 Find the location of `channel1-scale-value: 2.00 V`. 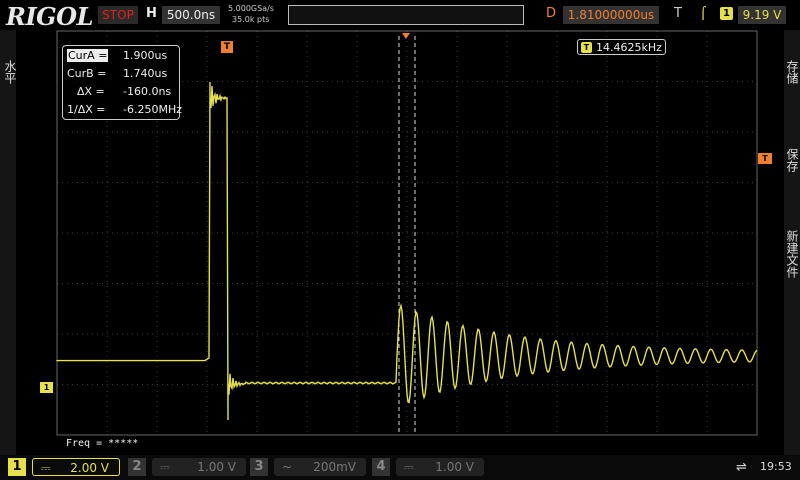

channel1-scale-value: 2.00 V is located at coordinates (89, 468).